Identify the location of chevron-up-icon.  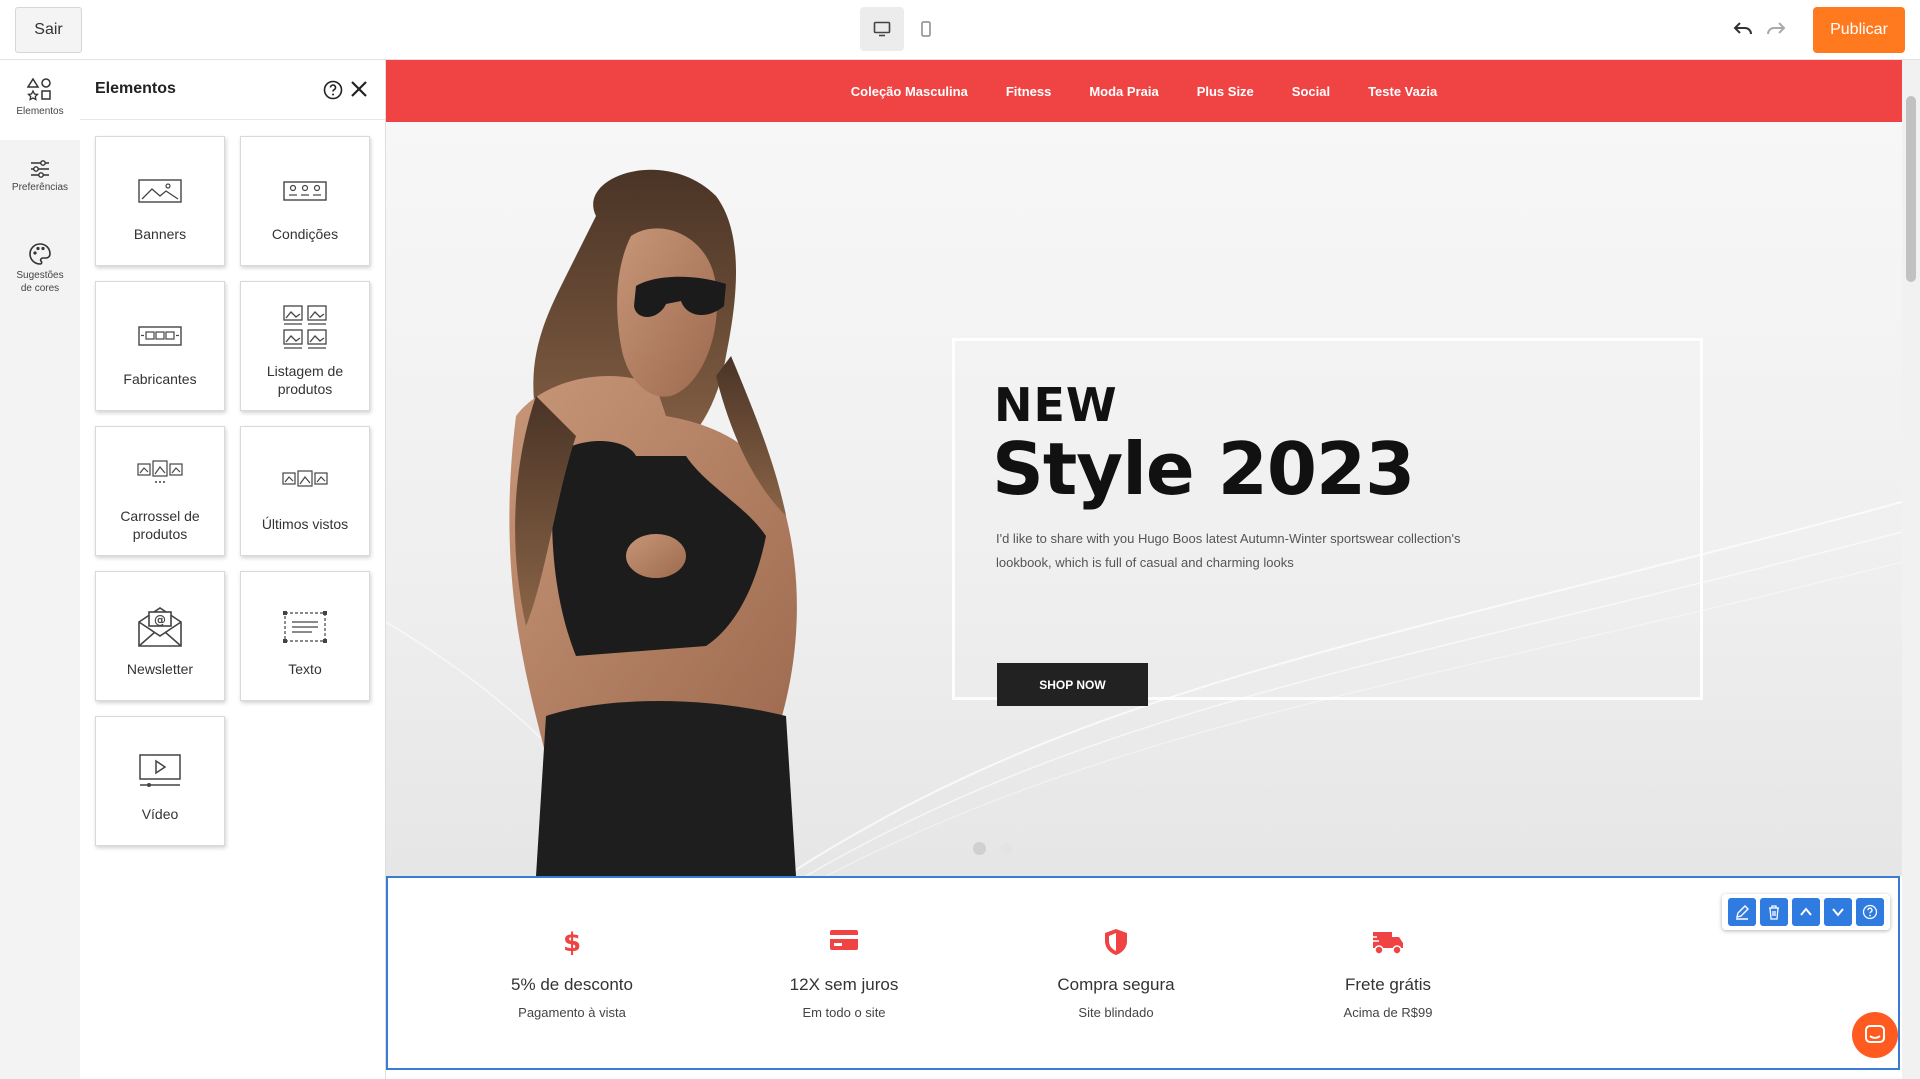
(1806, 911).